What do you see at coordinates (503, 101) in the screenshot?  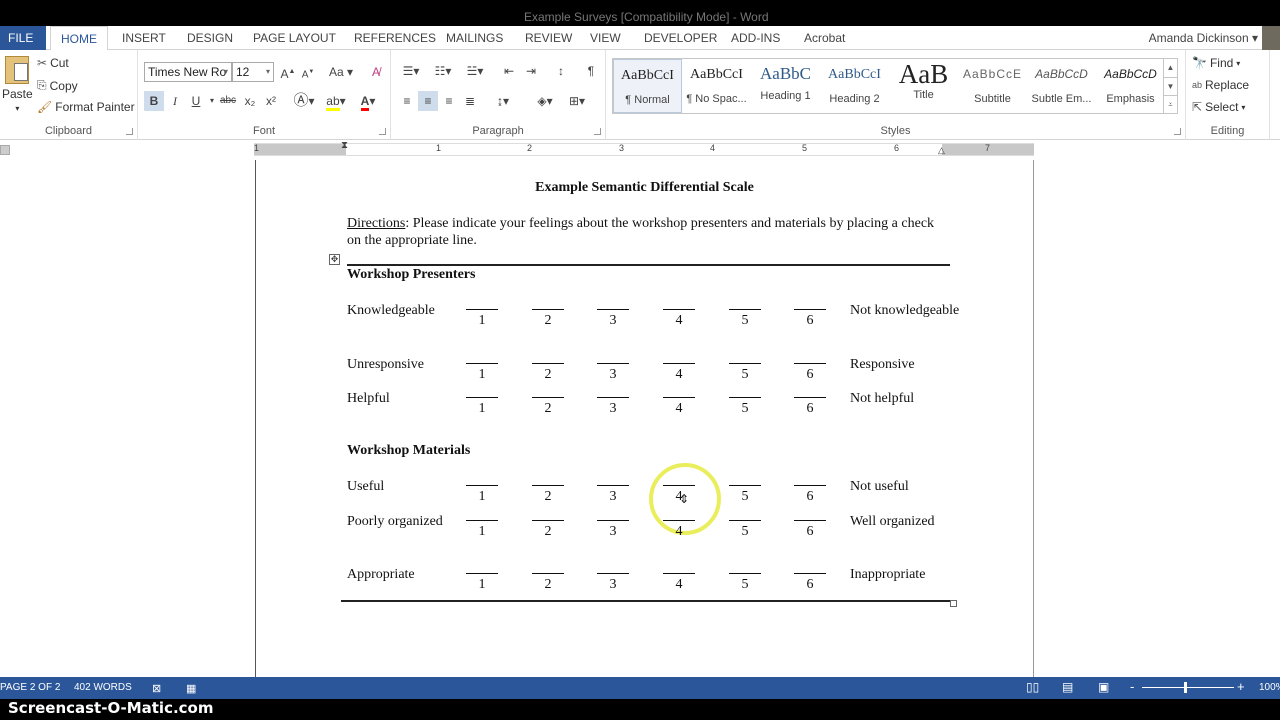 I see `line-spacing-button: ↨▾` at bounding box center [503, 101].